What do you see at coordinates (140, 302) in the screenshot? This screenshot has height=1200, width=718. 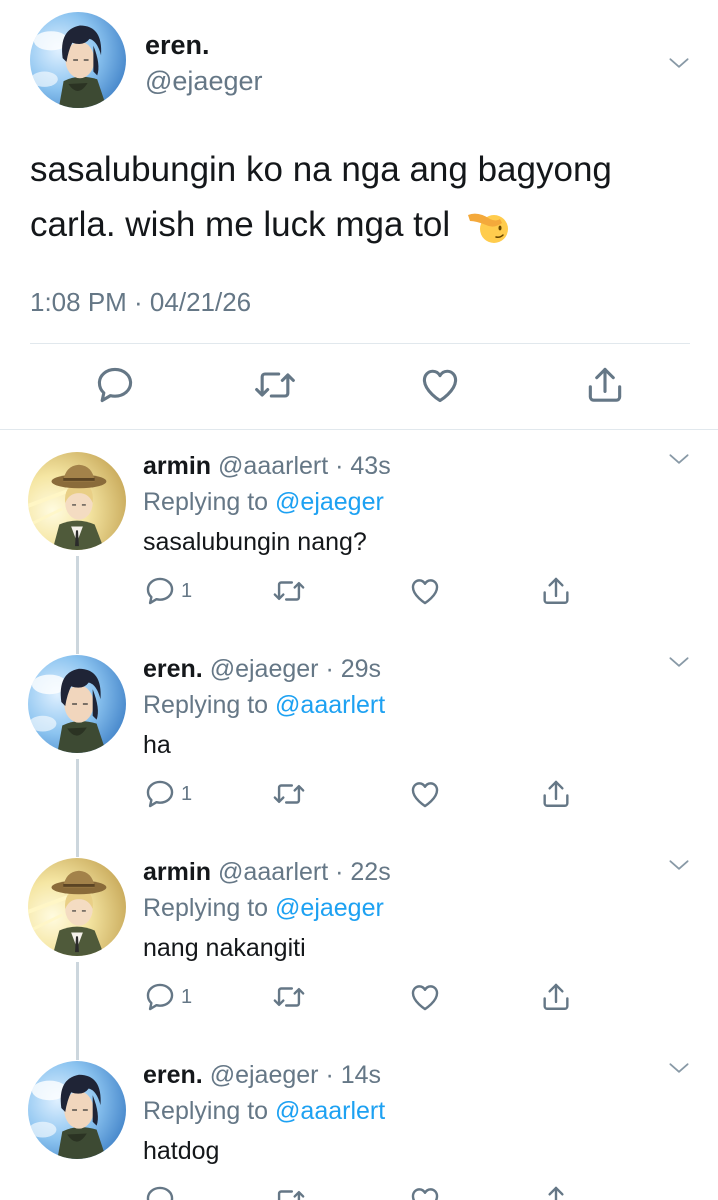 I see `tweet-timestamp: 1:08 PM · 04/21/26` at bounding box center [140, 302].